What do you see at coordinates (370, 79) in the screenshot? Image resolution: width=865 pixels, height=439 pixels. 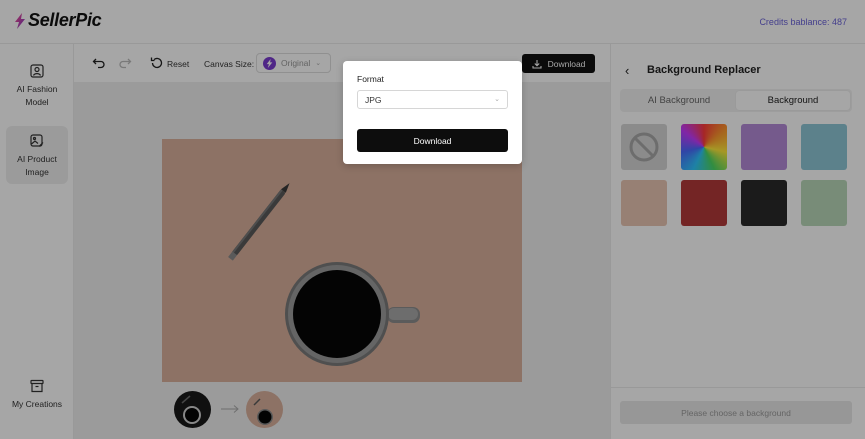 I see `format-label: Format` at bounding box center [370, 79].